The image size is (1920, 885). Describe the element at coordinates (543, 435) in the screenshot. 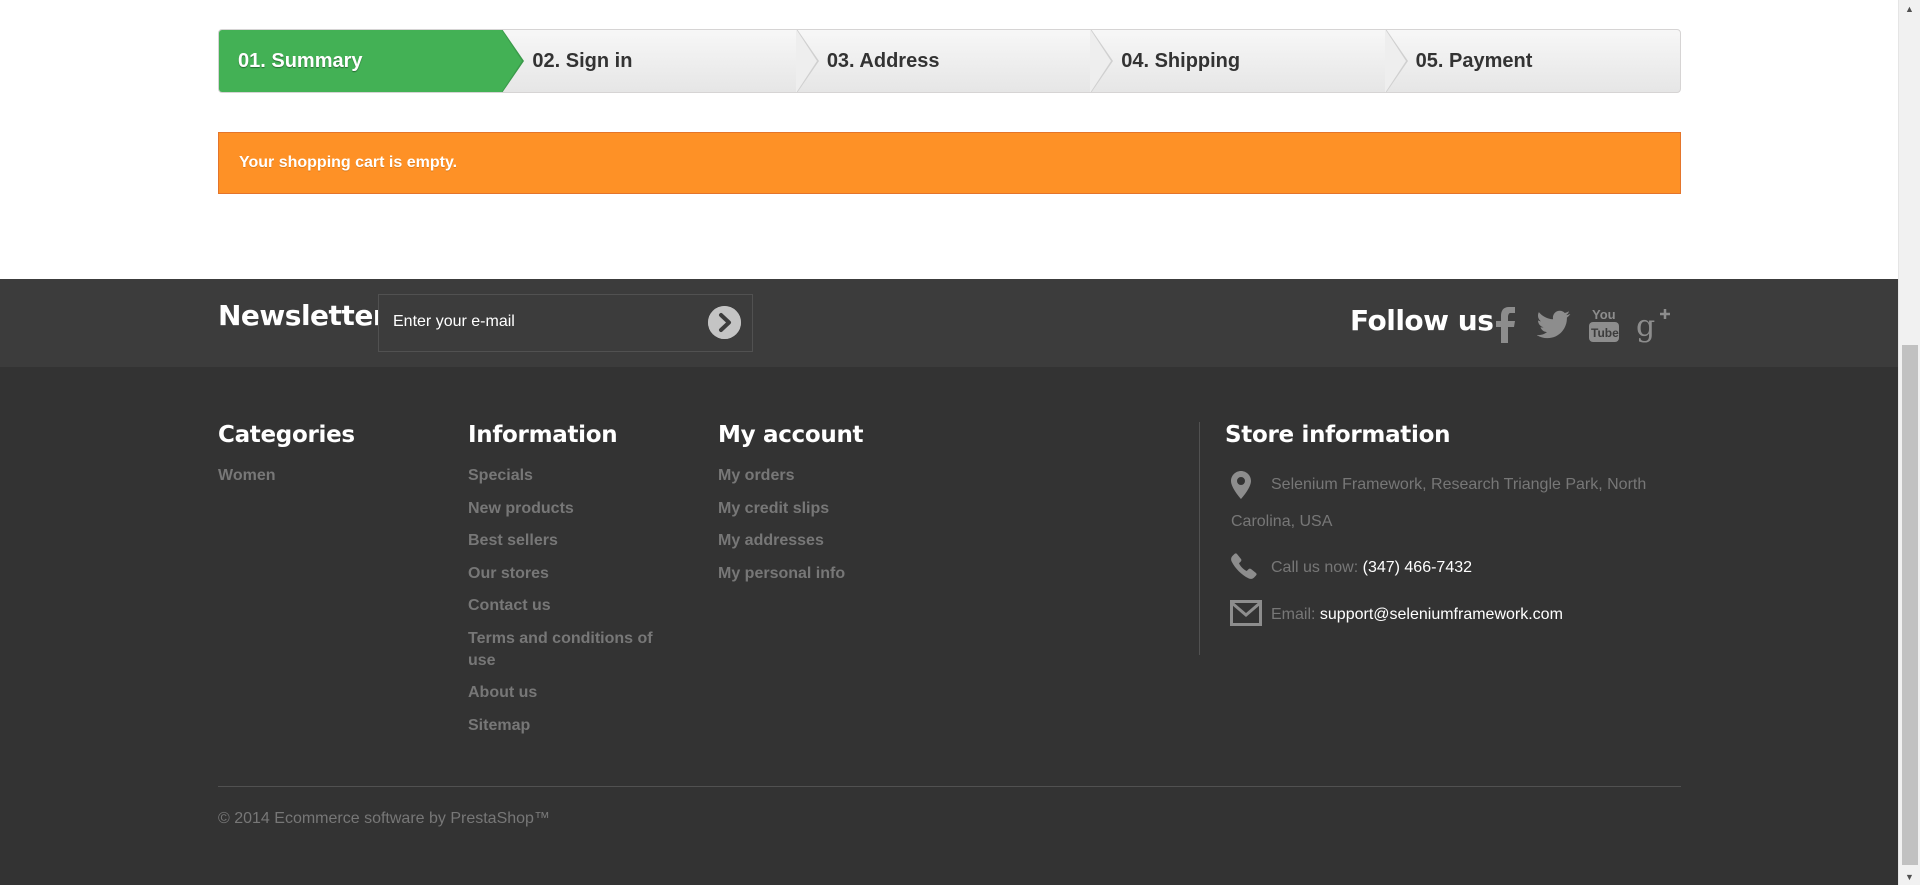

I see `information-title: Information` at that location.